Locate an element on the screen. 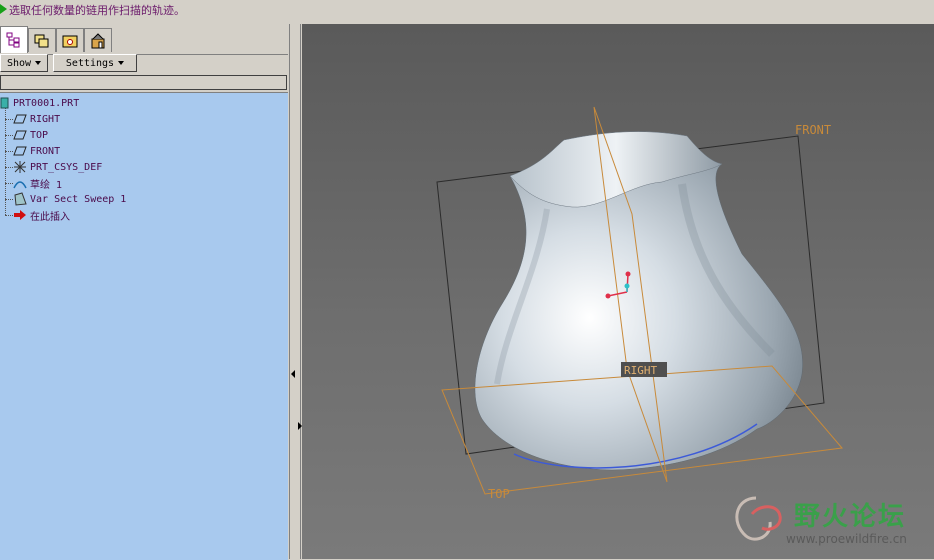 This screenshot has width=934, height=560. forum-watermark: 野火论坛 www.proewildfire.cn is located at coordinates (830, 522).